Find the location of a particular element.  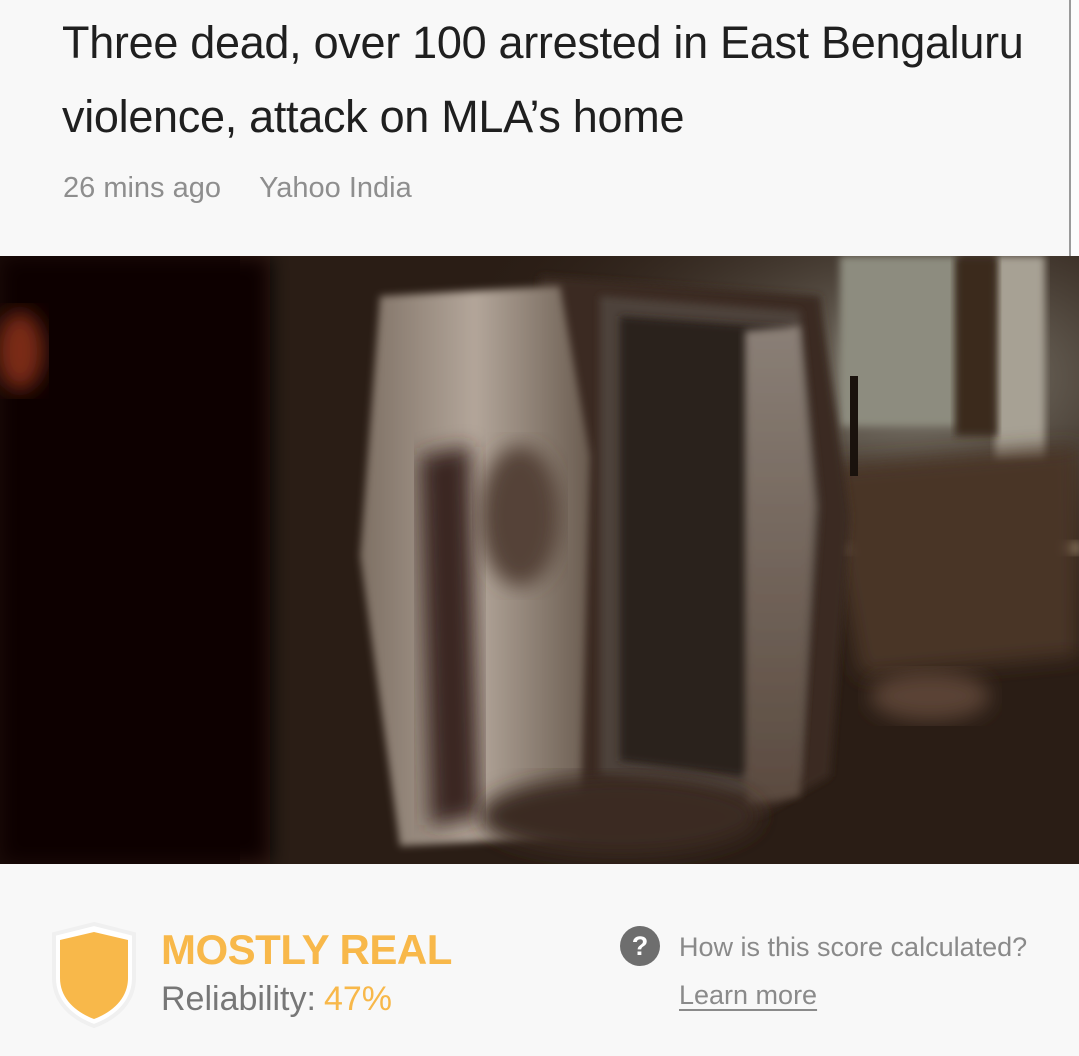

learn-more-link: Learn more is located at coordinates (748, 995).